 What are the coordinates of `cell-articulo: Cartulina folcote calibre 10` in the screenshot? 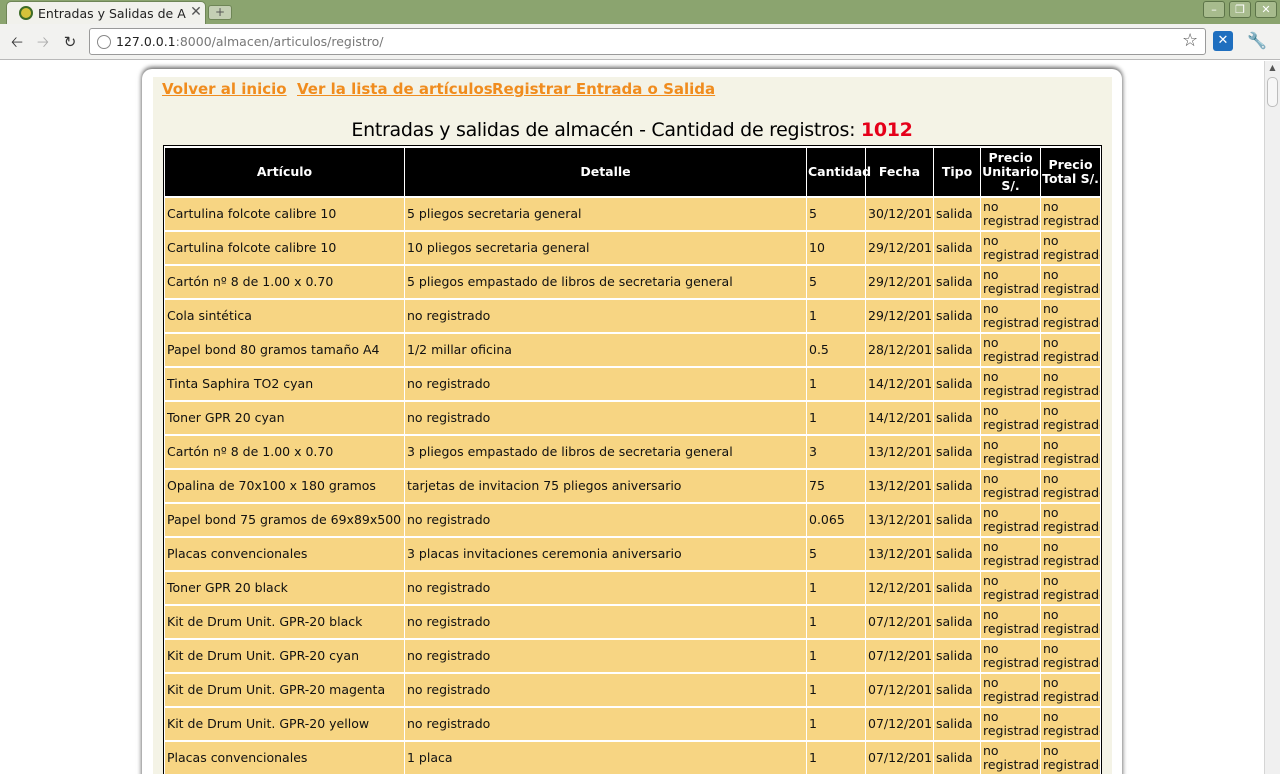 It's located at (284, 214).